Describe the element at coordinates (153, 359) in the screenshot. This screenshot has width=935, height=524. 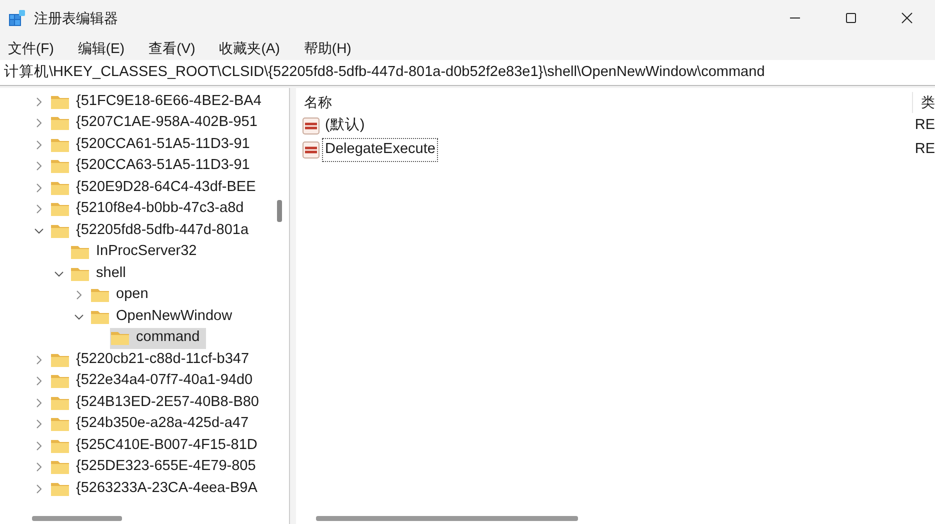
I see `tree-item: {5220cb21-c88d-11cf-b347` at that location.